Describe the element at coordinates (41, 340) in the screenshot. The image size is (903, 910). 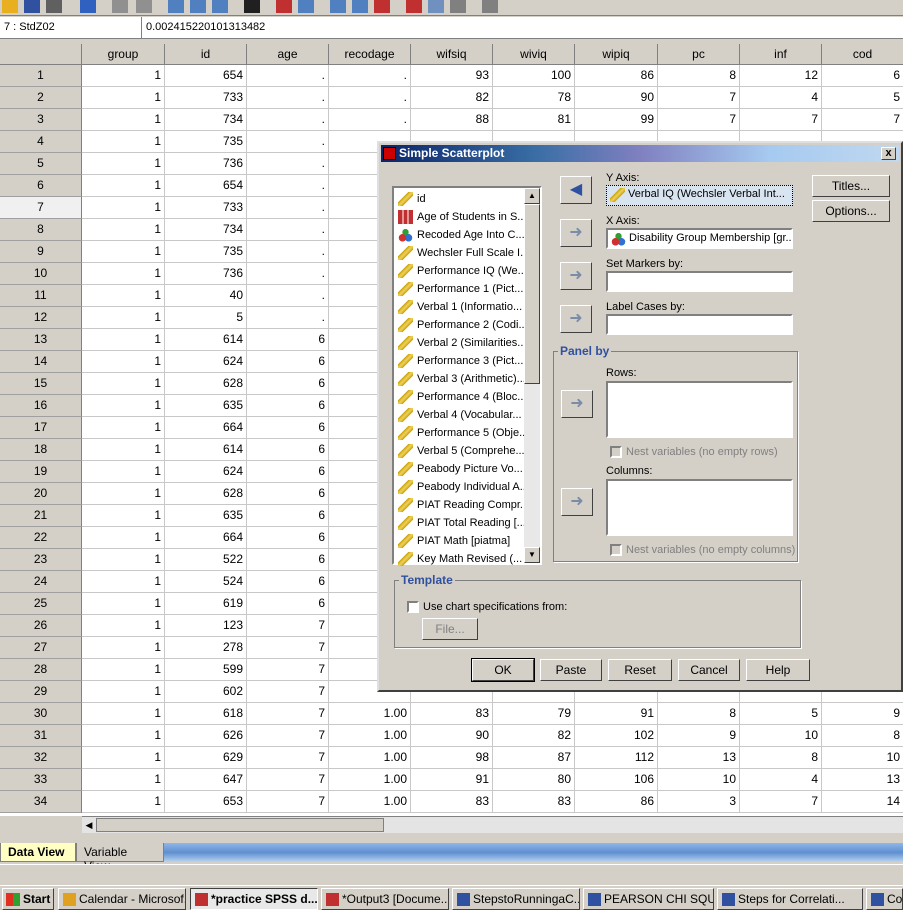
I see `row-header: 13` at that location.